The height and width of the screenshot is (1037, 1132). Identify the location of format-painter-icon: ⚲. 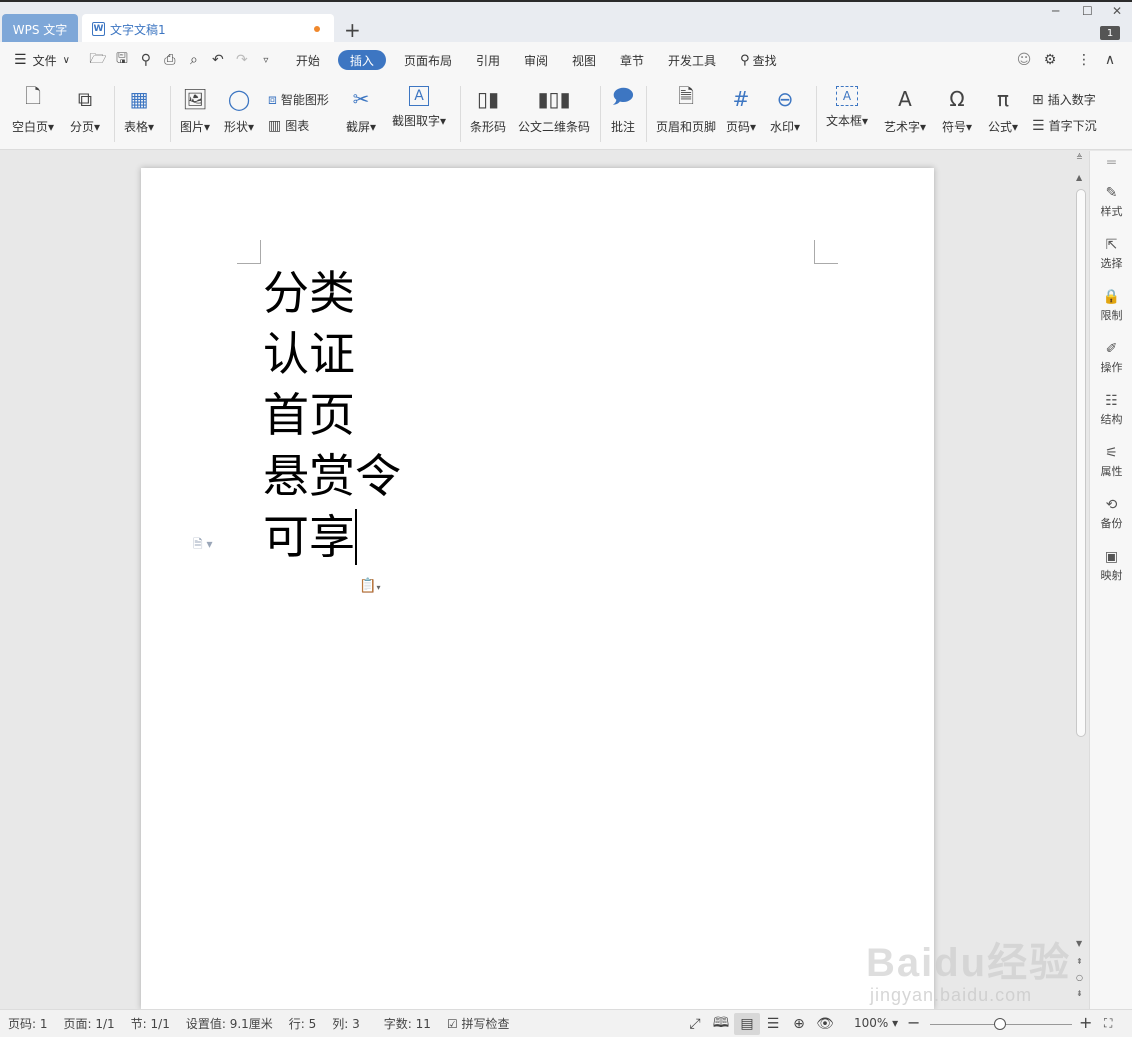
(146, 60).